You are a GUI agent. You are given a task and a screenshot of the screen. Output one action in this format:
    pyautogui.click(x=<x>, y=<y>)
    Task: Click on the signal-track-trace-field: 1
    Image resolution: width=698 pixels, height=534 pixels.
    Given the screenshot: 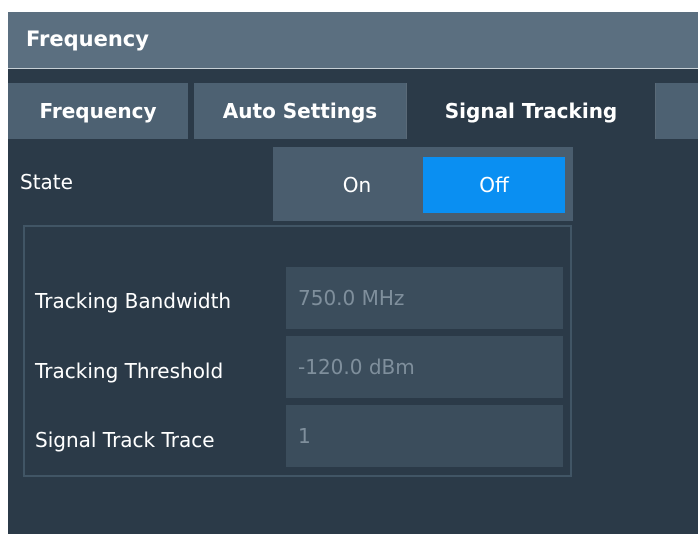 What is the action you would take?
    pyautogui.click(x=424, y=436)
    